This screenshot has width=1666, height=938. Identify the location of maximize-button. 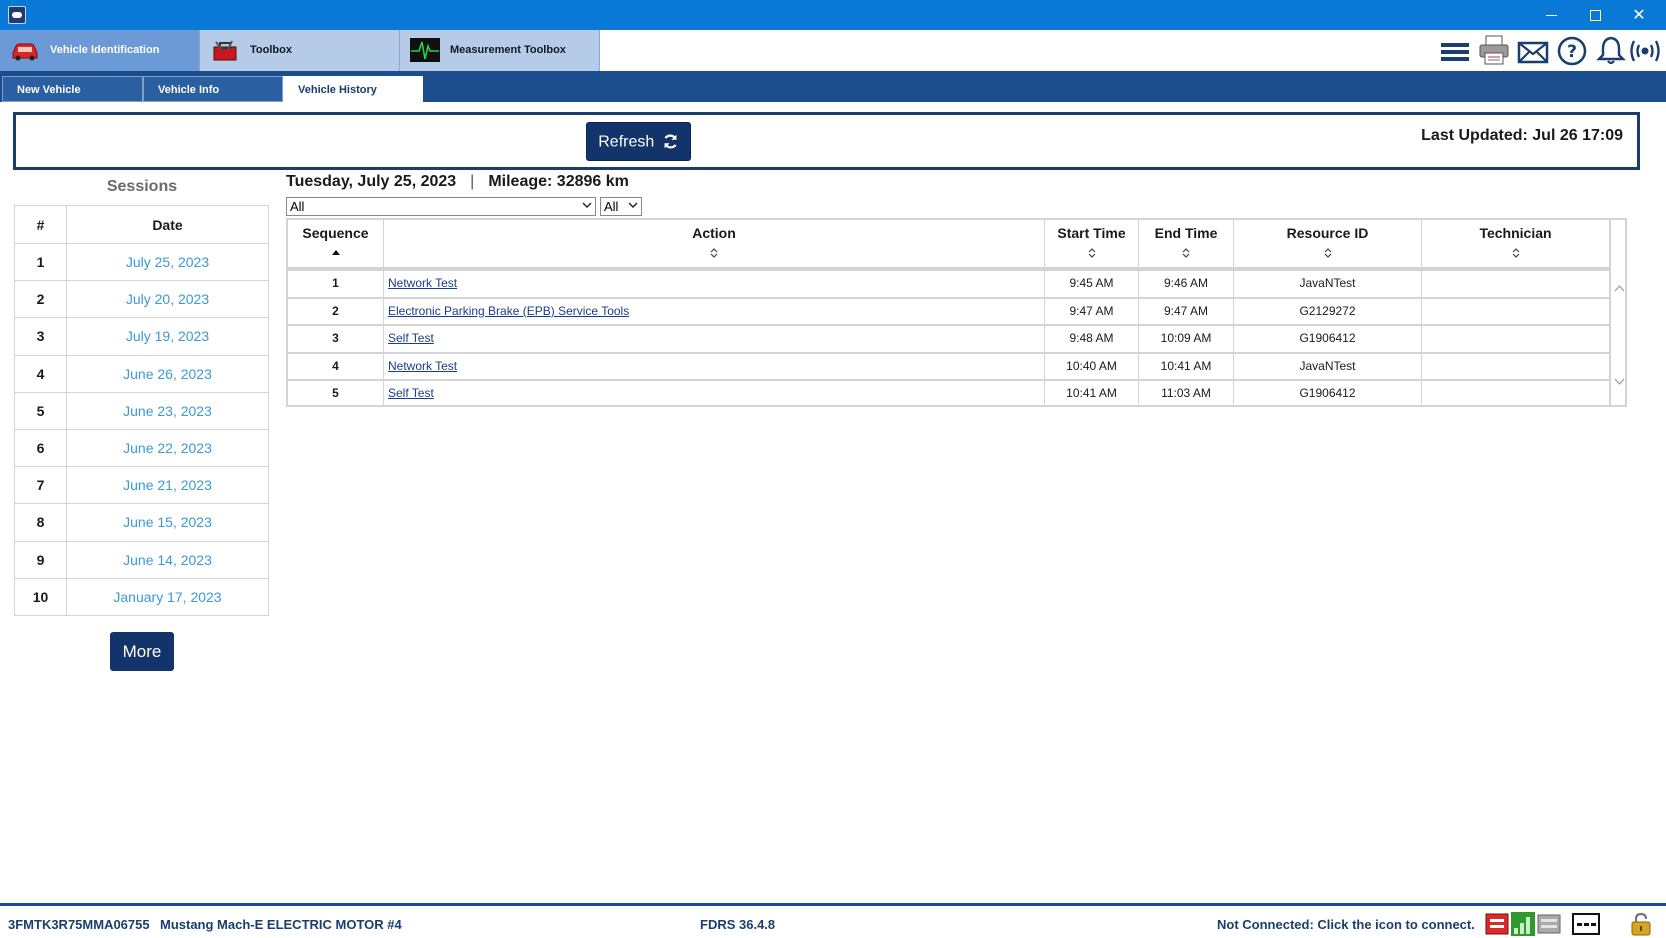
(1595, 15).